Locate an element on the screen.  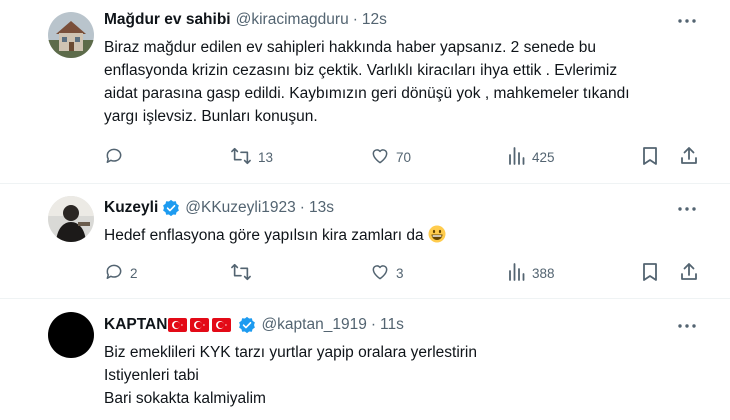
retweet-count: 13 is located at coordinates (266, 157).